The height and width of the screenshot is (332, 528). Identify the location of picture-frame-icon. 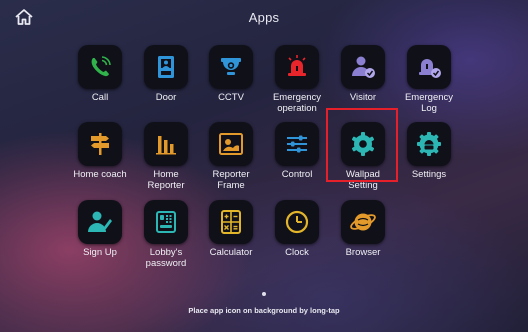
(231, 144).